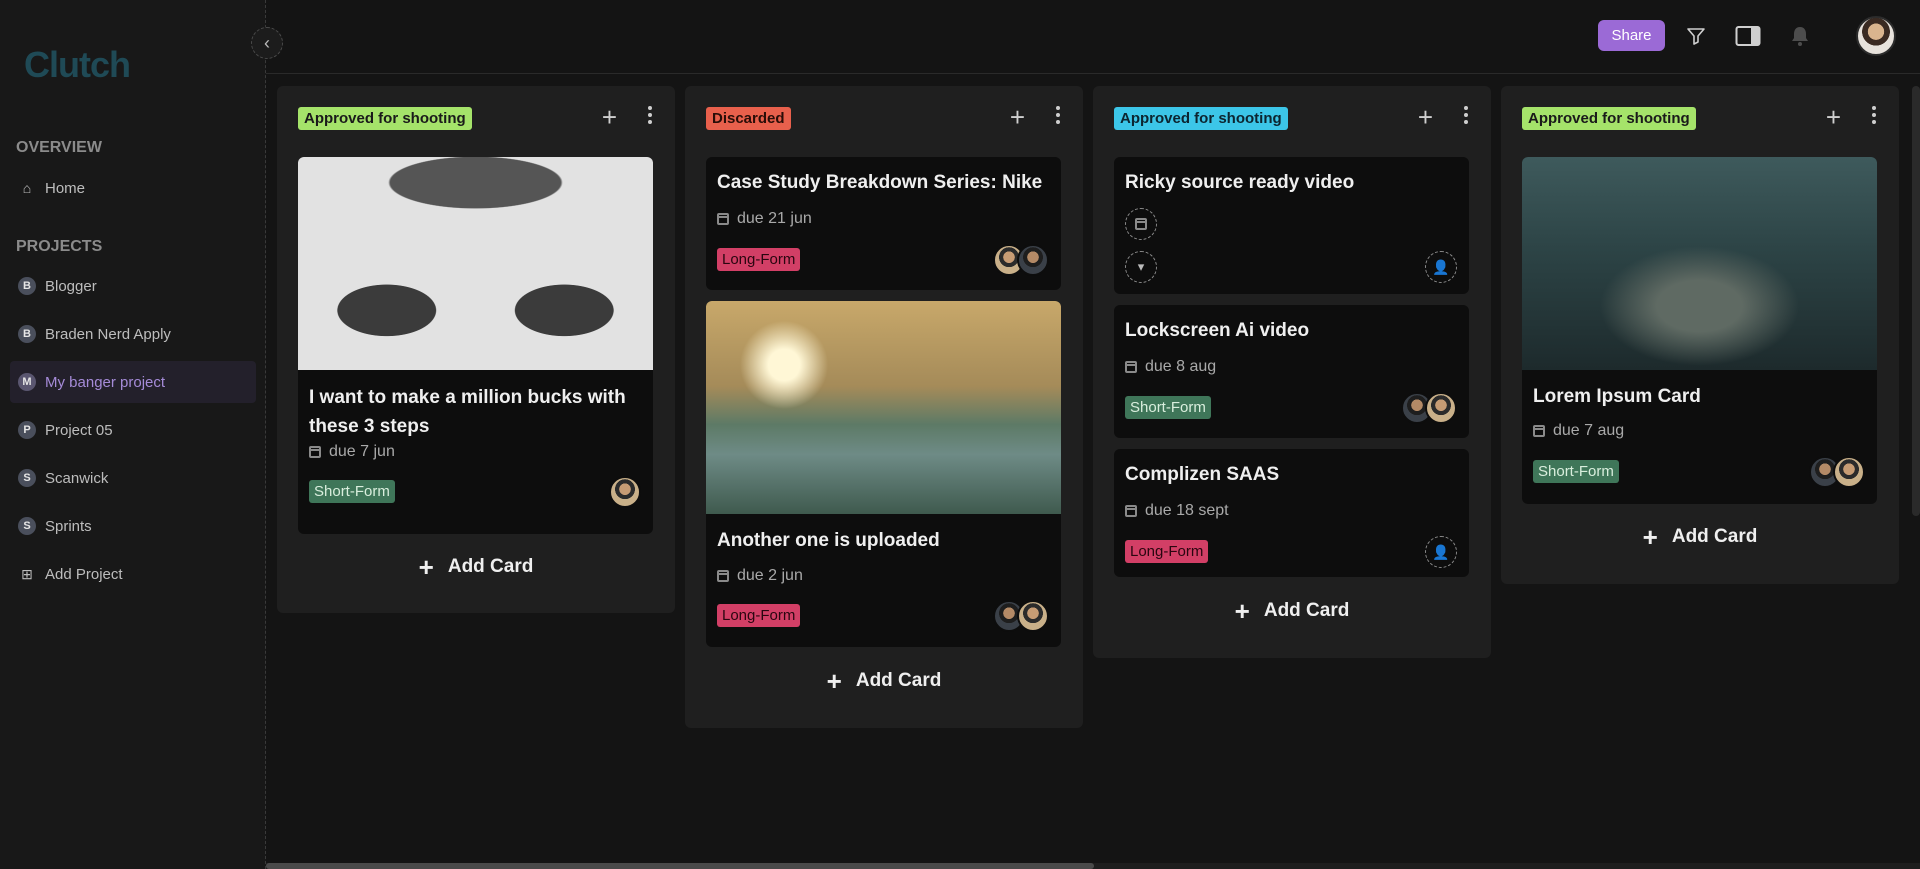 The height and width of the screenshot is (869, 1920). What do you see at coordinates (59, 246) in the screenshot?
I see `projects-section-title: PROJECTS` at bounding box center [59, 246].